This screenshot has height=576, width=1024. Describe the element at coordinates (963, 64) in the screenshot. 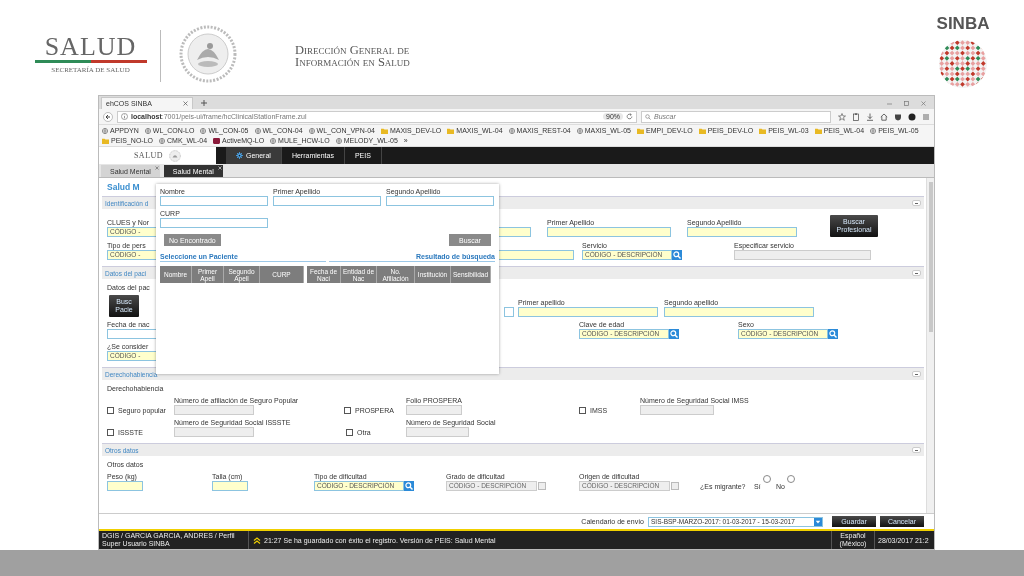

I see `globe-logo` at that location.